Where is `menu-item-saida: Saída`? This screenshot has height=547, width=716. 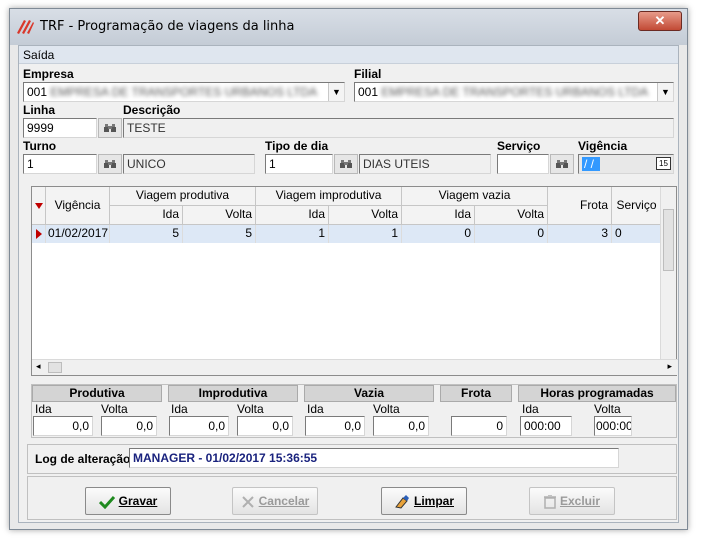 menu-item-saida: Saída is located at coordinates (38, 55).